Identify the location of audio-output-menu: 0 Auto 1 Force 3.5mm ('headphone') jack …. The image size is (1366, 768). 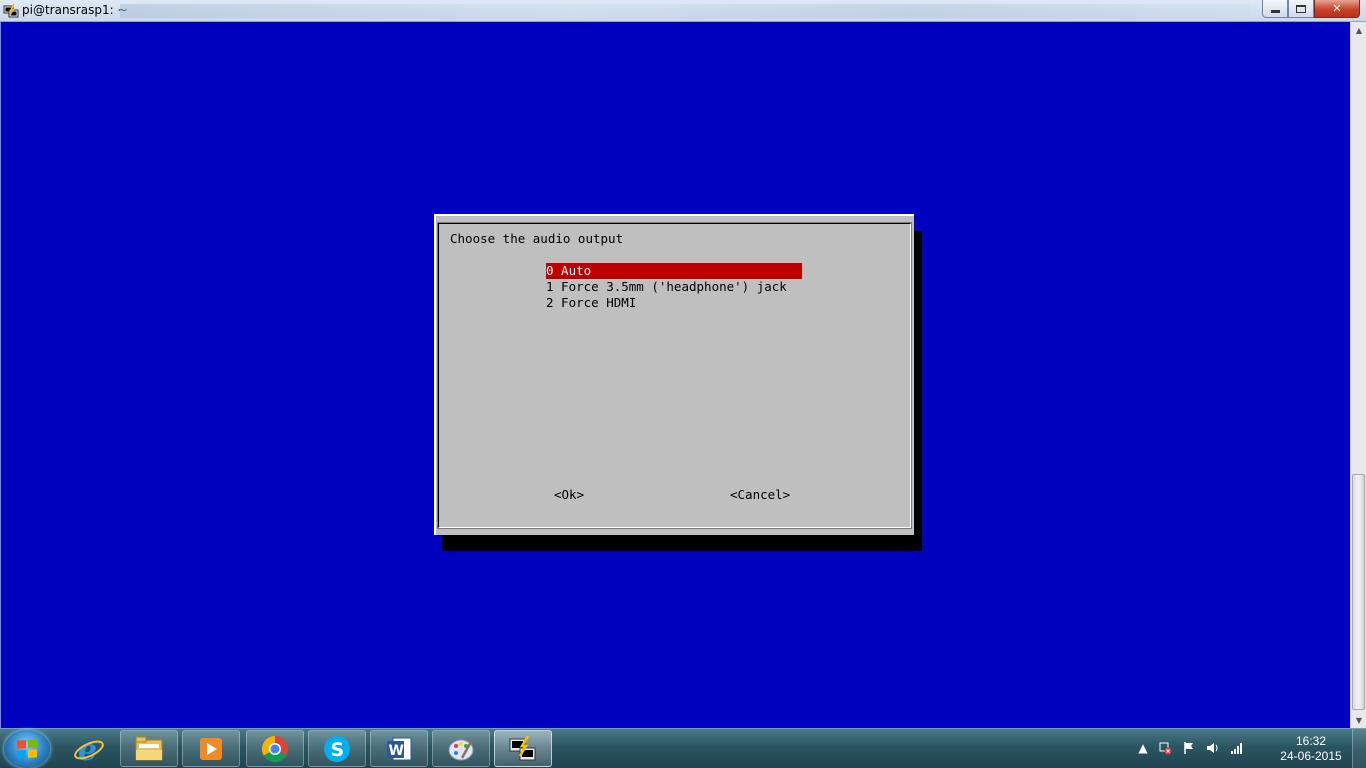
(674, 287).